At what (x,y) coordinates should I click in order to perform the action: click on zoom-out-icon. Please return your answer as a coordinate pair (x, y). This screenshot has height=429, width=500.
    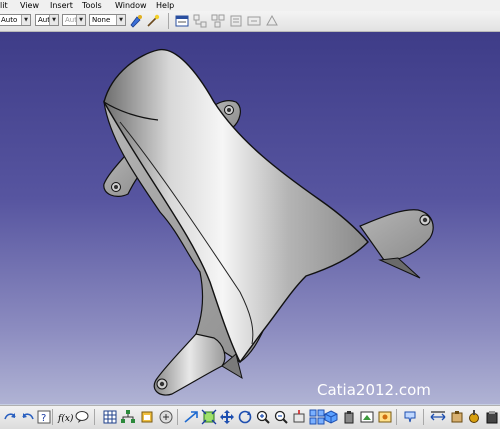
    Looking at the image, I should click on (281, 417).